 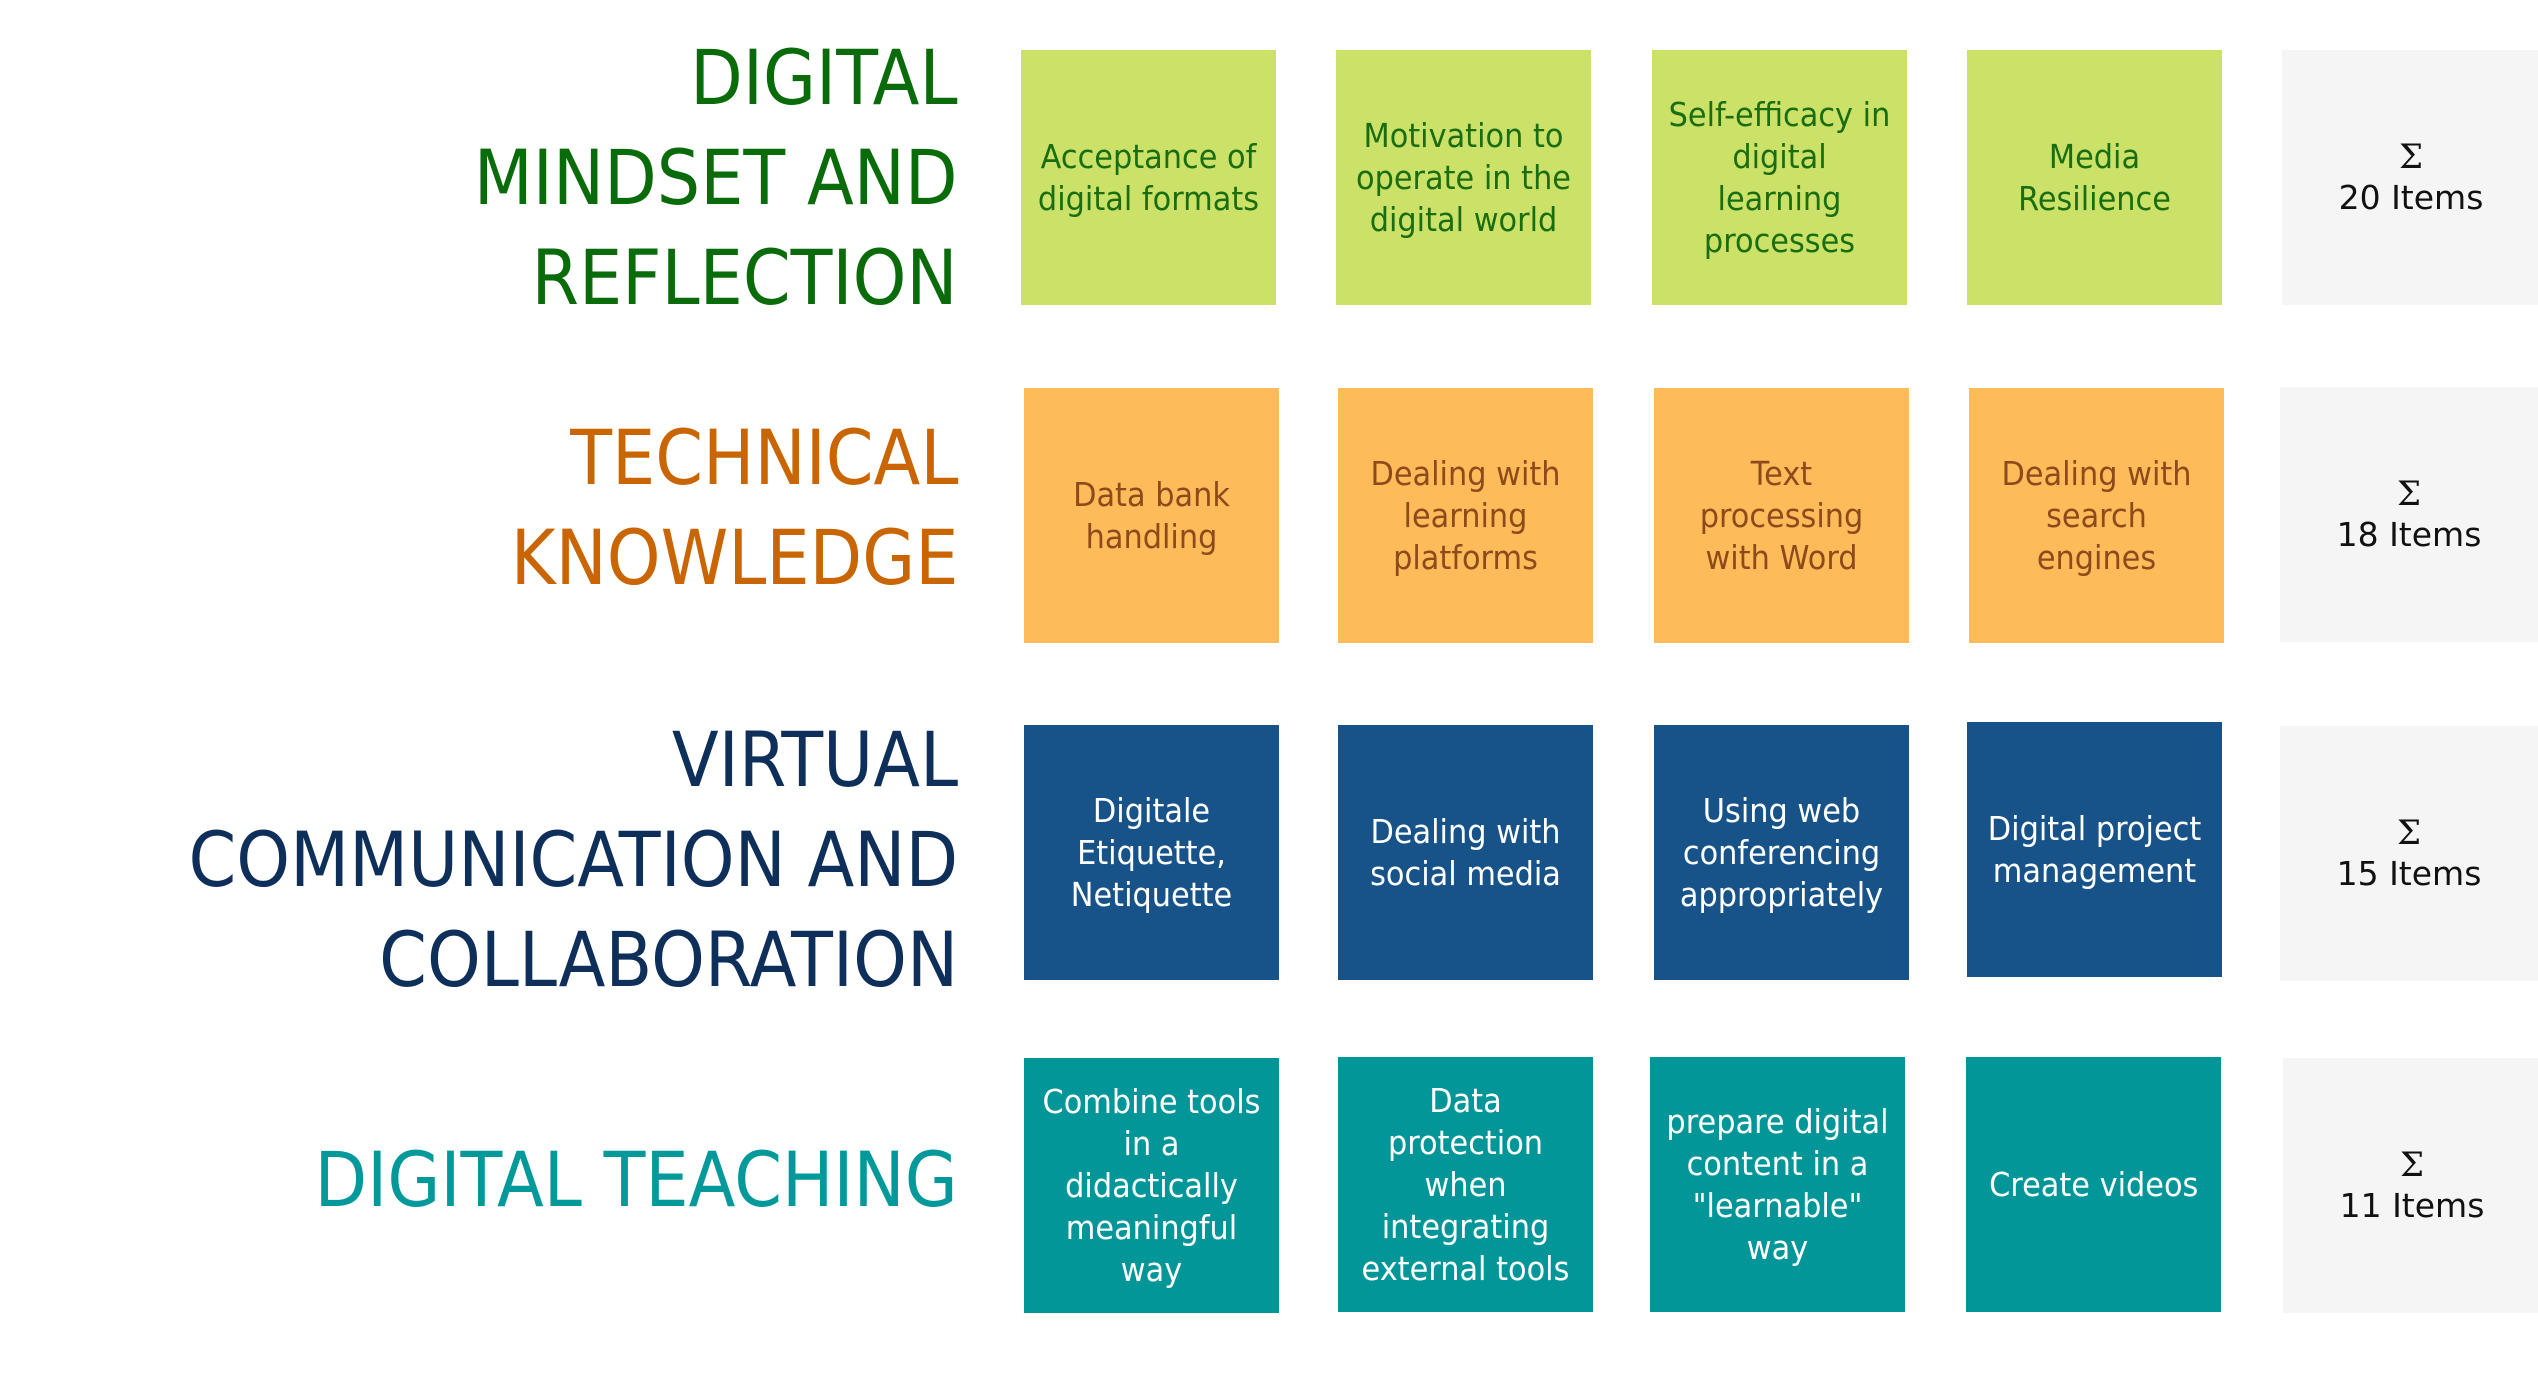 I want to click on heading-line: DIGITAL TEACHING, so click(x=636, y=1179).